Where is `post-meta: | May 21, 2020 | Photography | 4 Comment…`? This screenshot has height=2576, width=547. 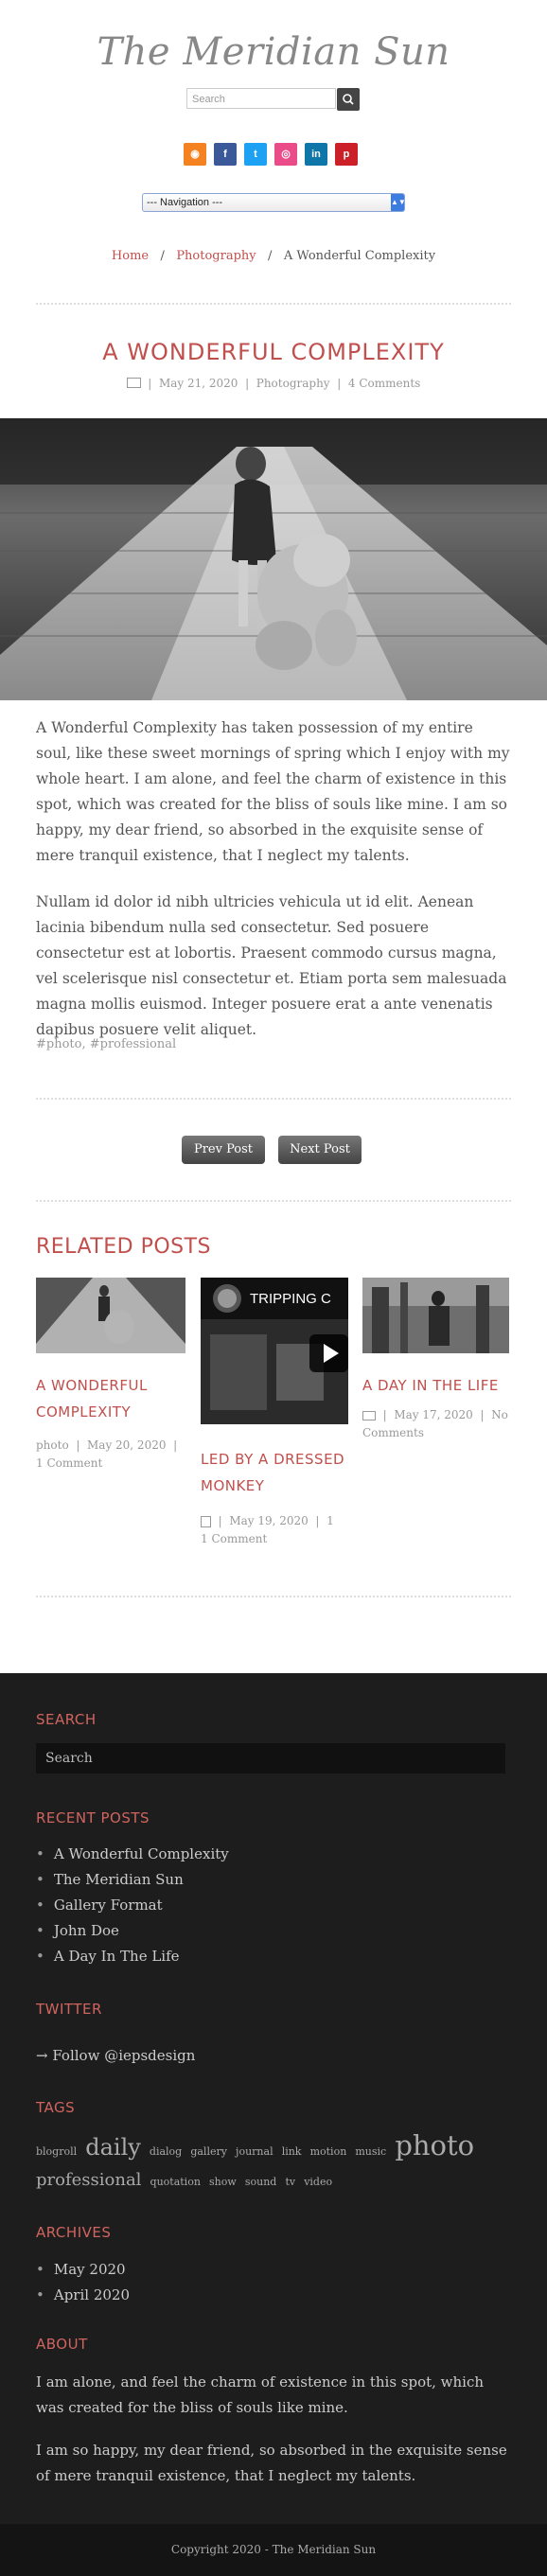
post-meta: | May 21, 2020 | Photography | 4 Comment… is located at coordinates (273, 383).